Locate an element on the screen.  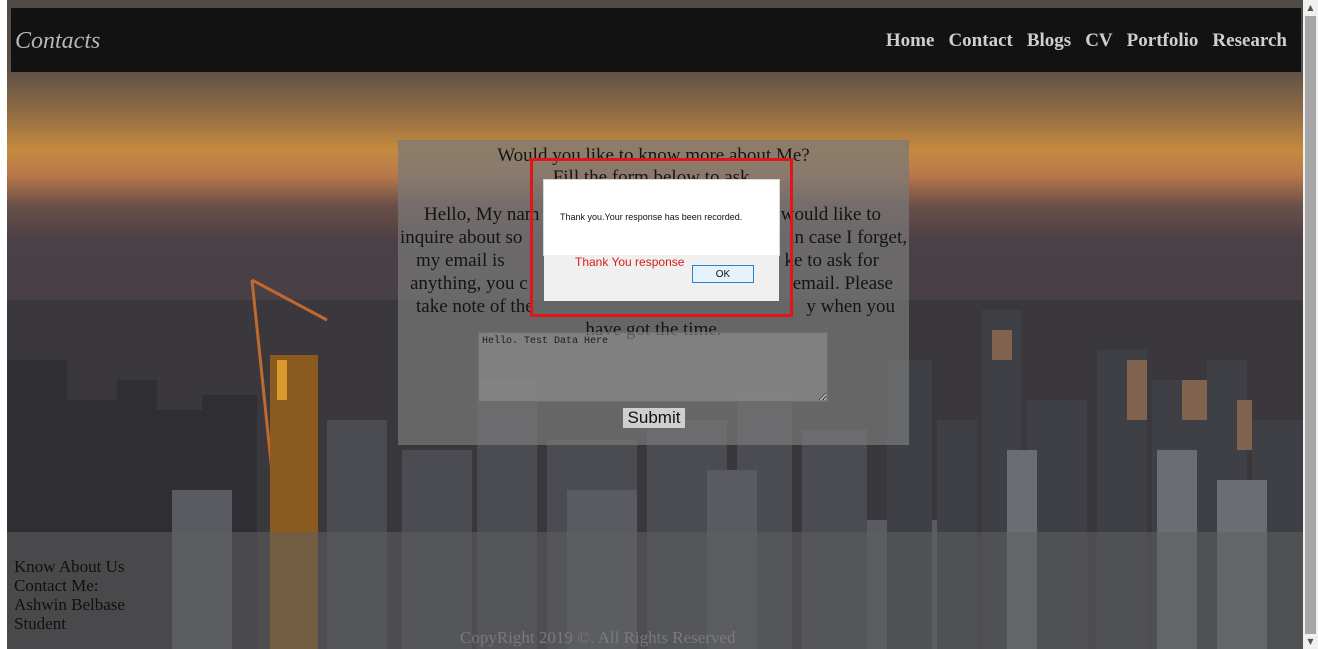
intro-line-5-right: y when you is located at coordinates (850, 306).